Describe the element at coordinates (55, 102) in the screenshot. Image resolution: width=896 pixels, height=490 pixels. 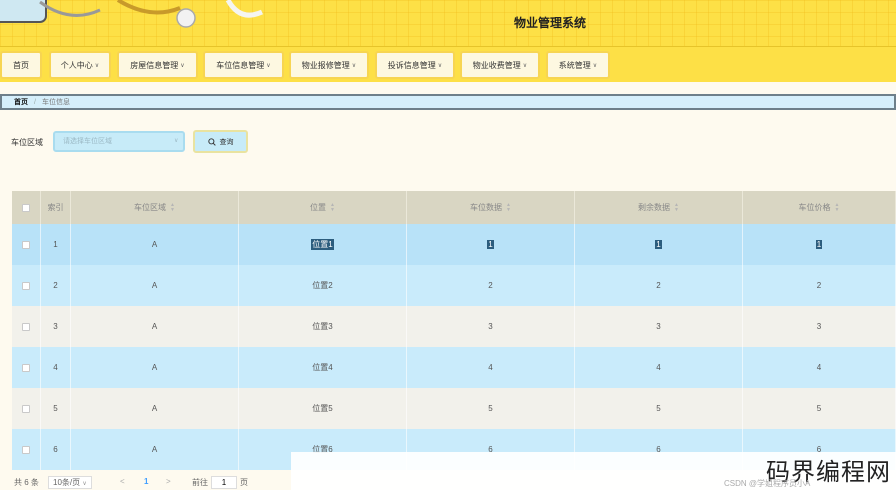
I see `breadcrumb-current: 车位信息` at that location.